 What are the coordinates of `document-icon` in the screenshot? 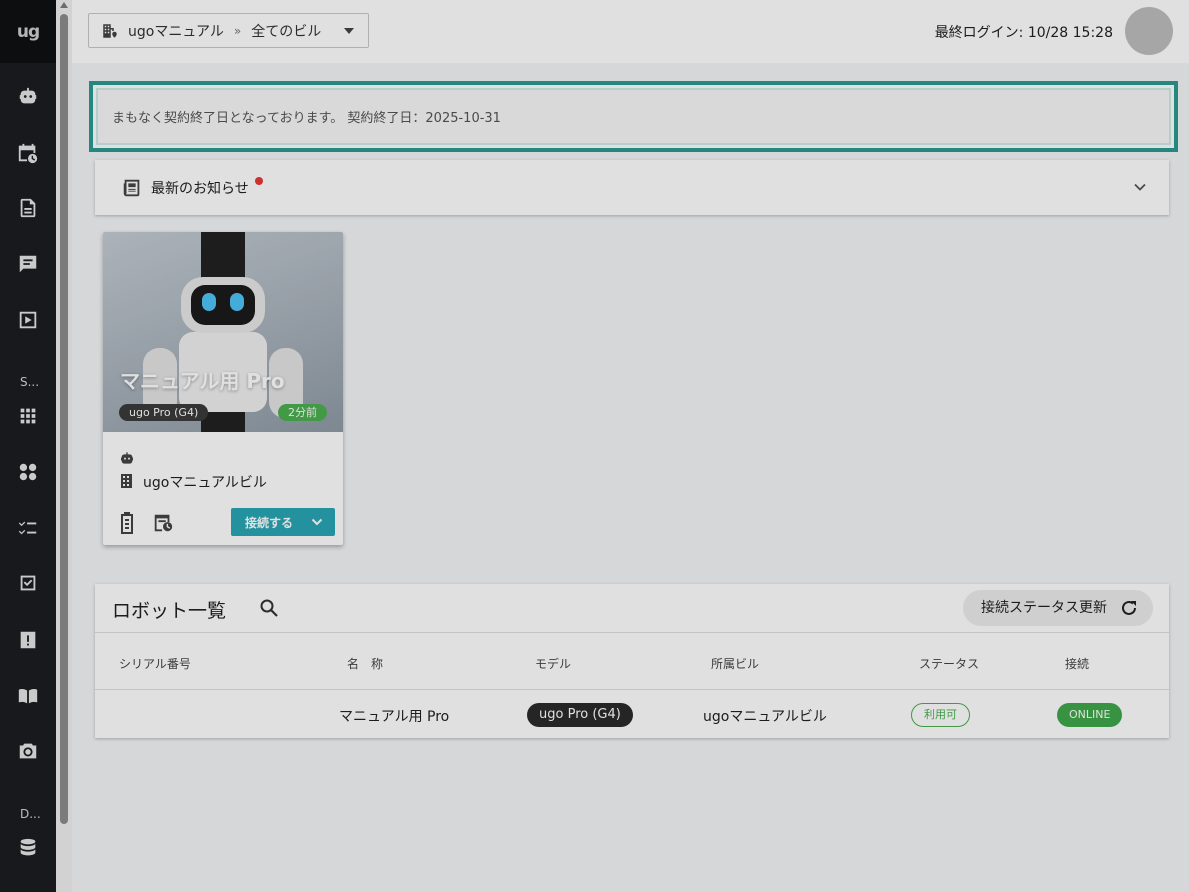 It's located at (28, 208).